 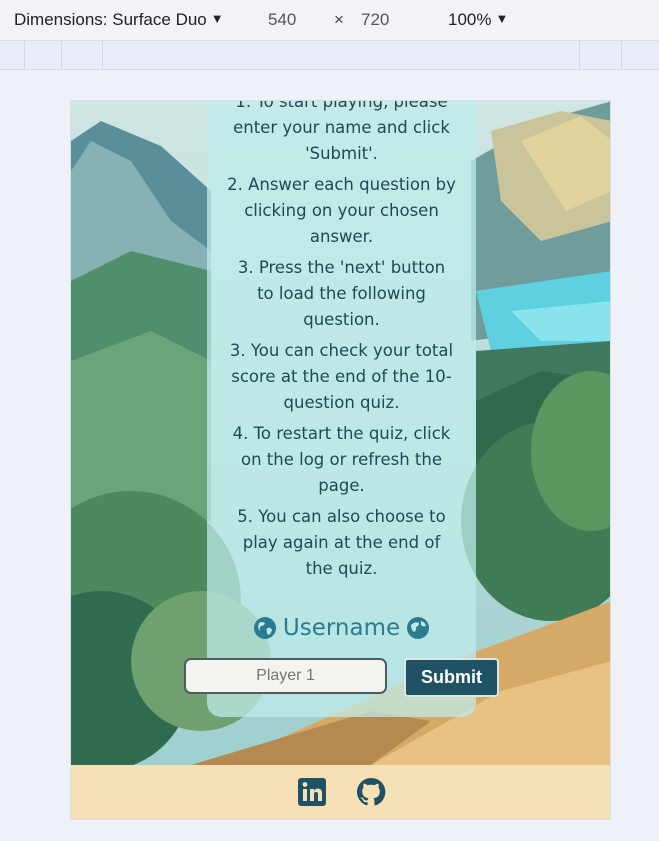 I want to click on username-input, so click(x=285, y=676).